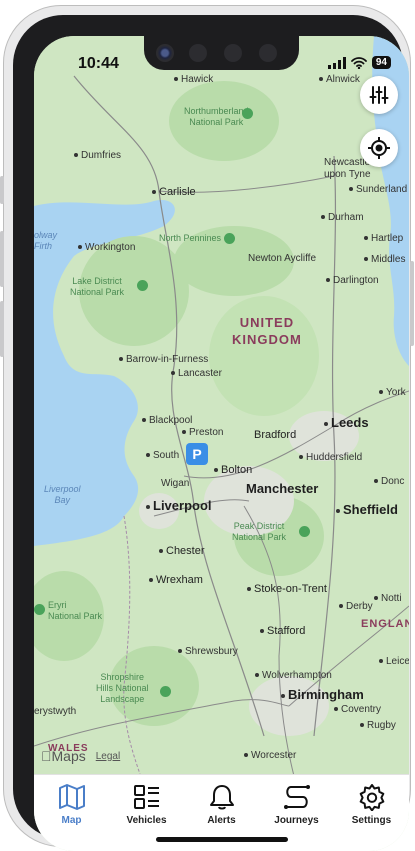 Image resolution: width=415 pixels, height=851 pixels. I want to click on sea-label: olway Firth, so click(46, 240).